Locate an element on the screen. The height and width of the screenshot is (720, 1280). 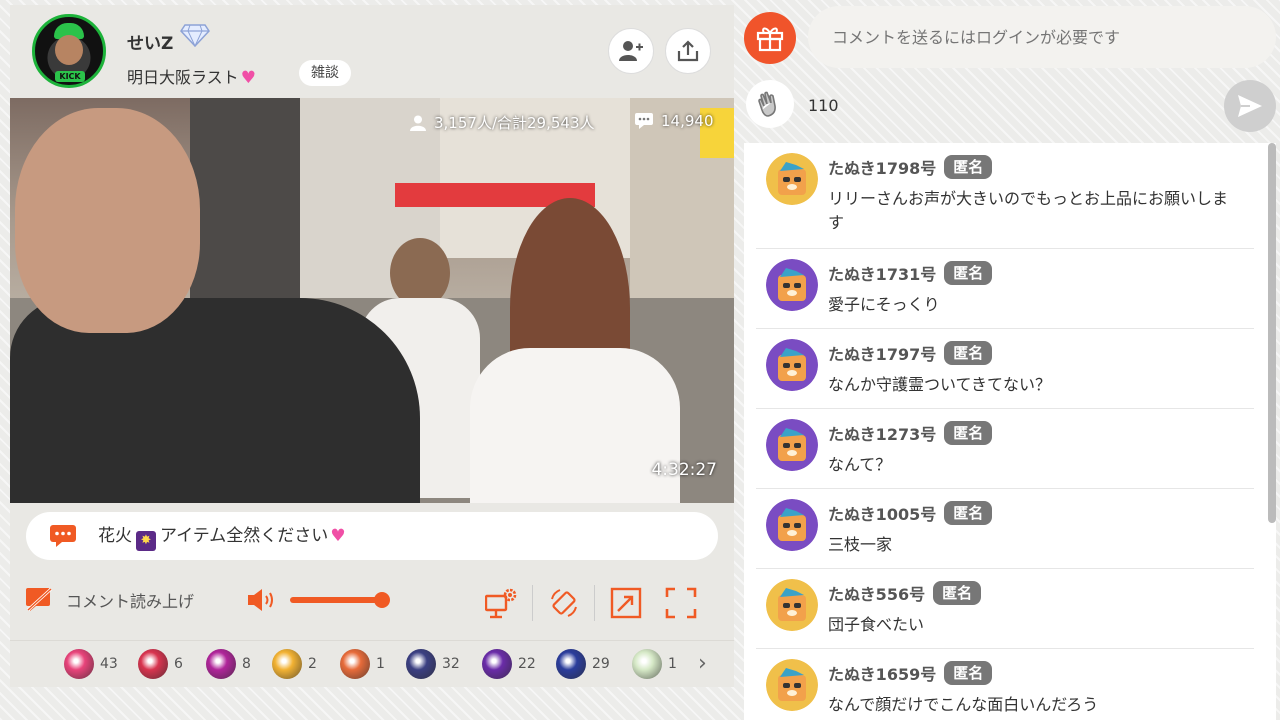
comment-author-name: たぬき1005号 is located at coordinates (882, 514).